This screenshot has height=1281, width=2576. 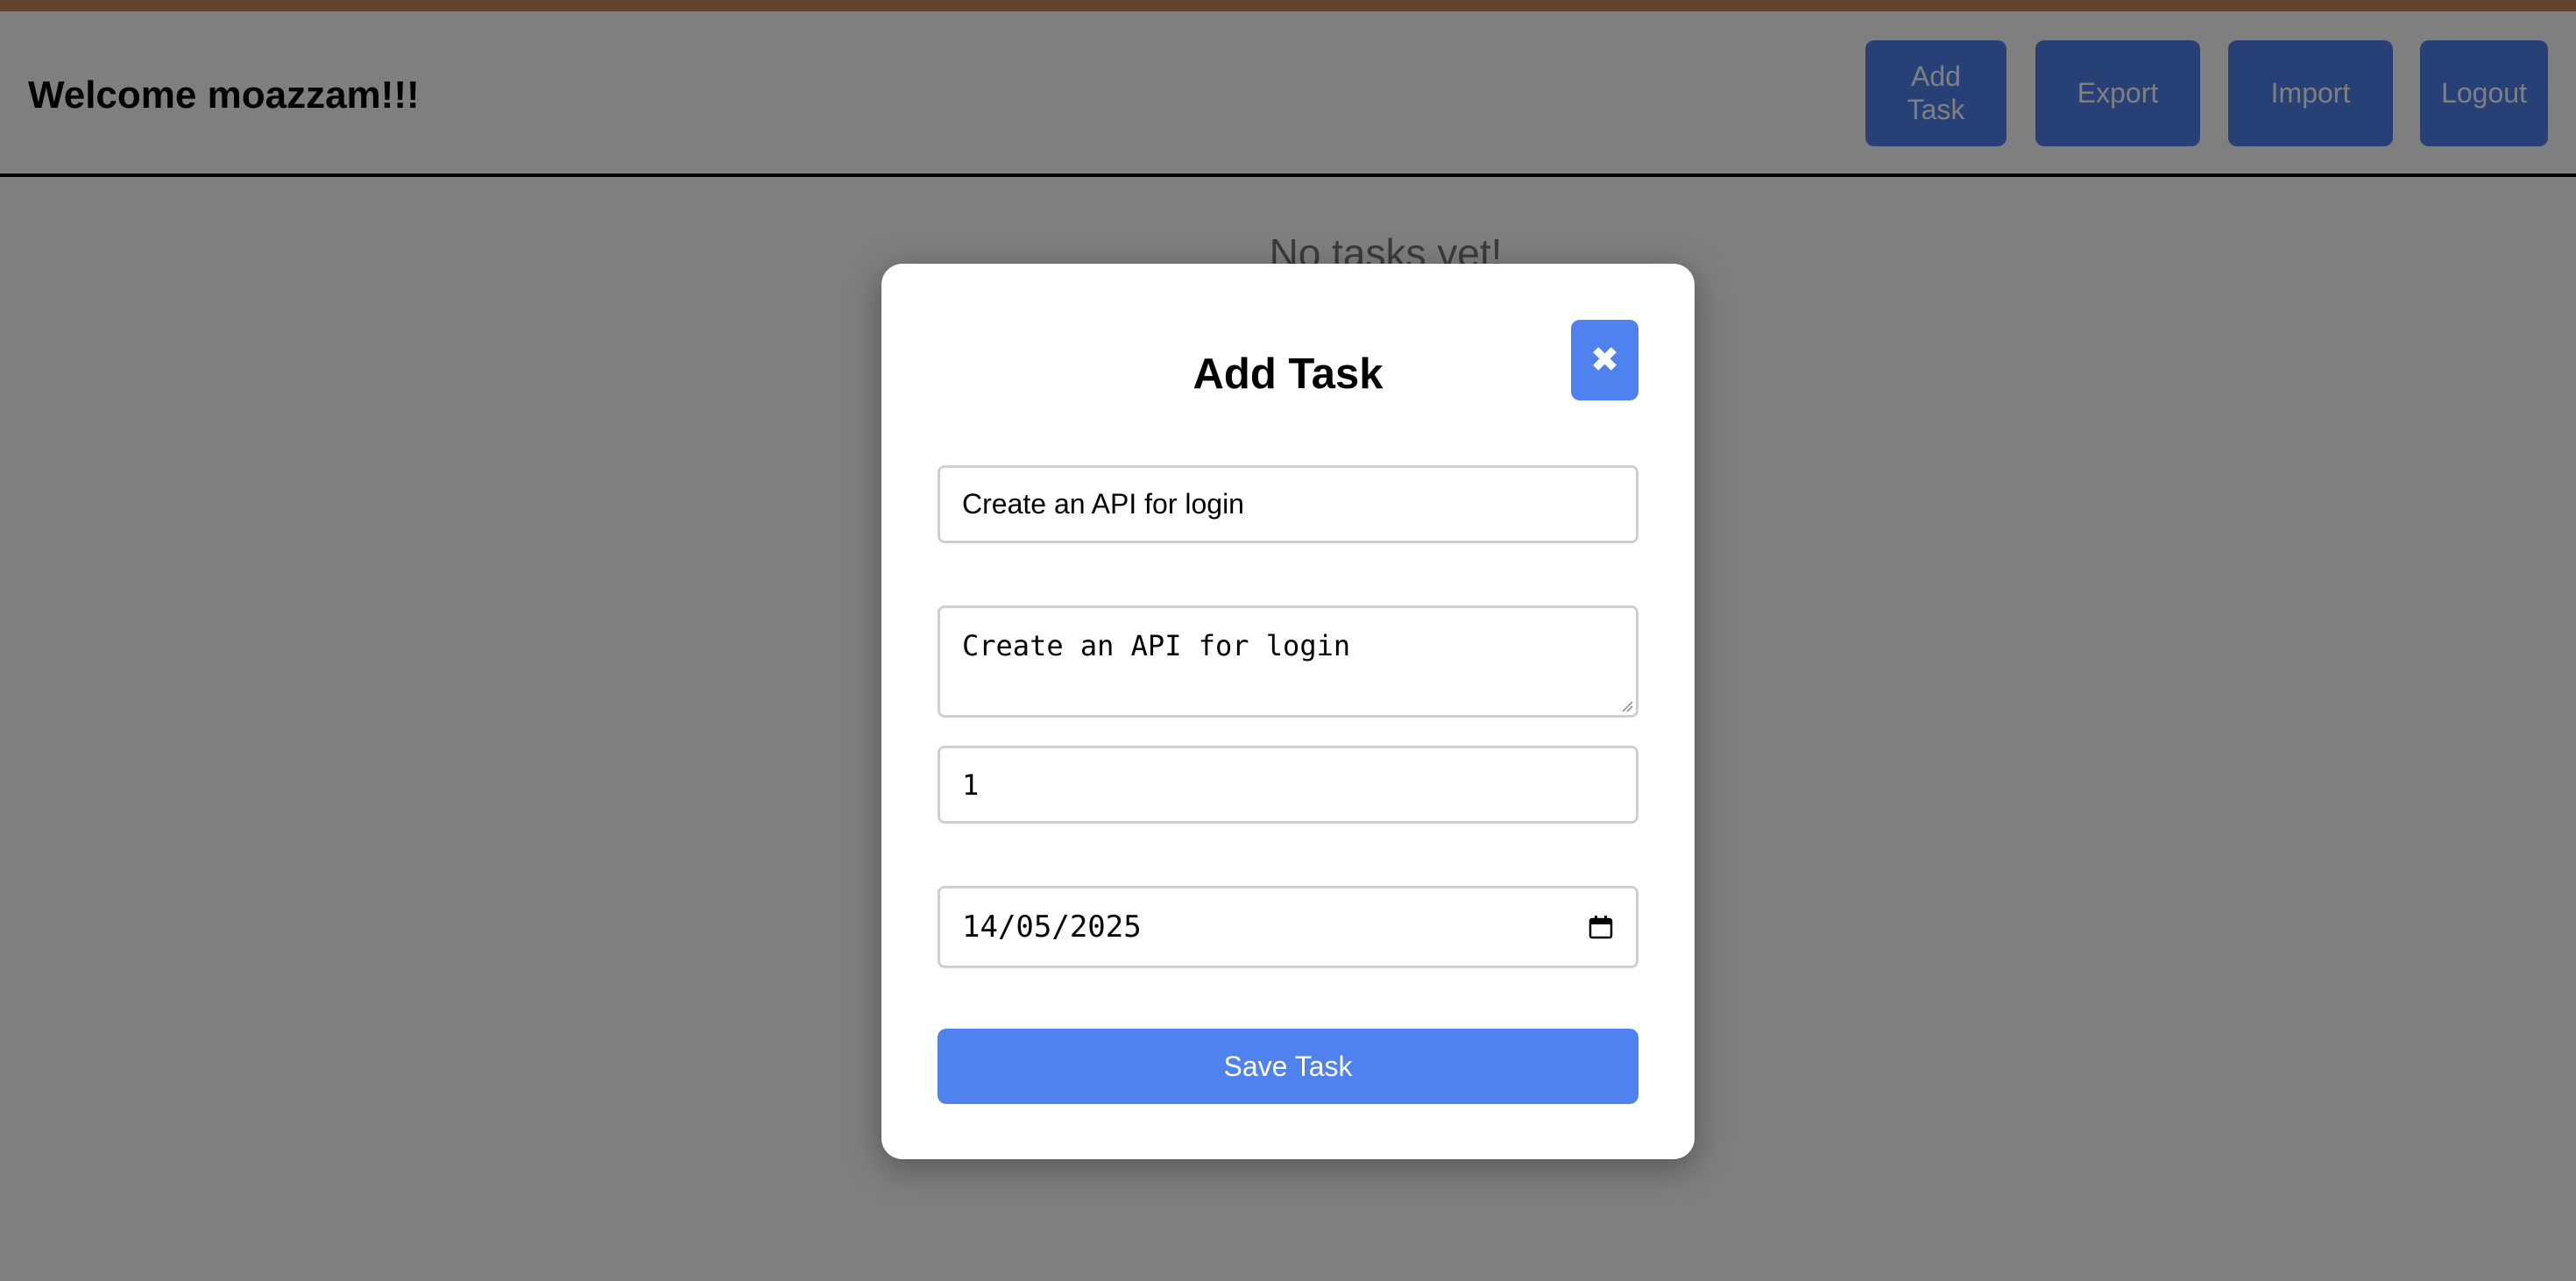 I want to click on task-title-input: Create an API for login, so click(x=1288, y=504).